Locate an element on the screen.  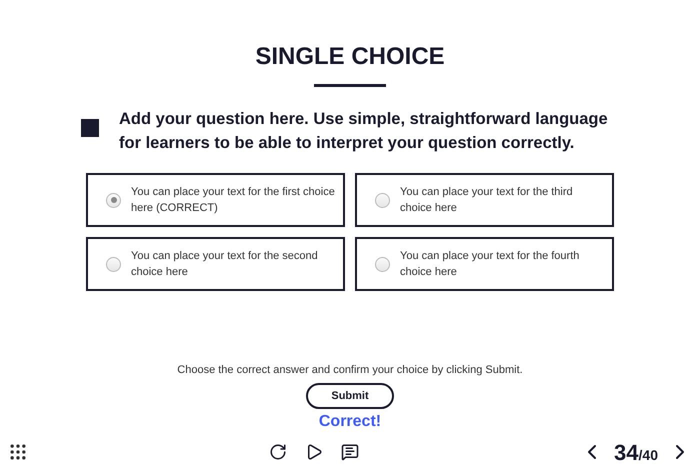
feedback-text: Correct! is located at coordinates (350, 422).